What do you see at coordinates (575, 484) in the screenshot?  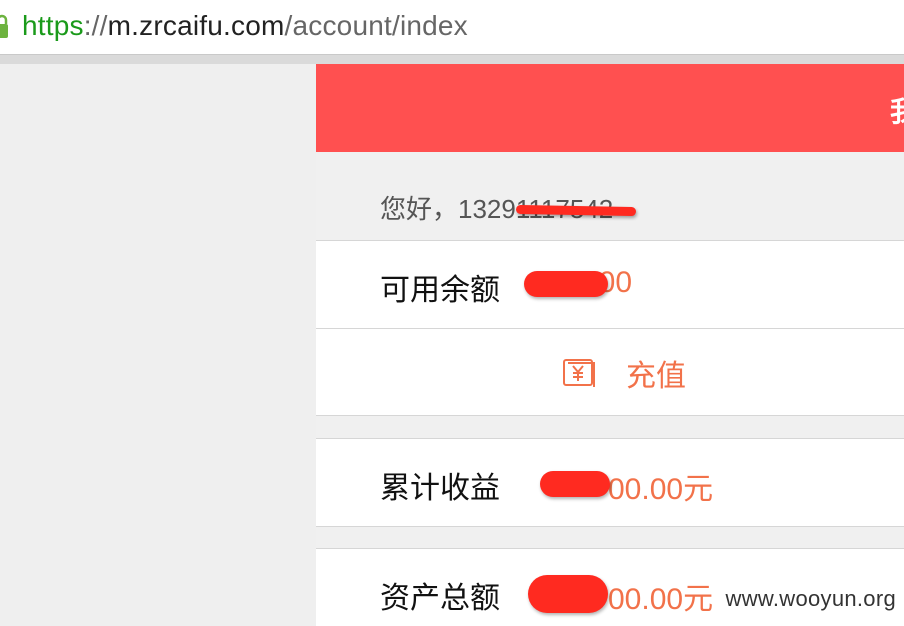 I see `earnings-redaction` at bounding box center [575, 484].